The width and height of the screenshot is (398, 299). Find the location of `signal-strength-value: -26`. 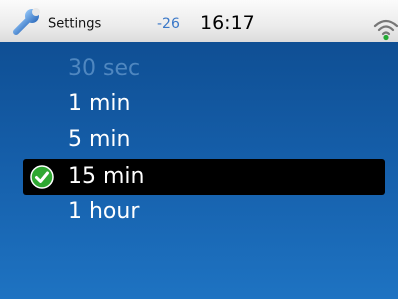

signal-strength-value: -26 is located at coordinates (168, 24).